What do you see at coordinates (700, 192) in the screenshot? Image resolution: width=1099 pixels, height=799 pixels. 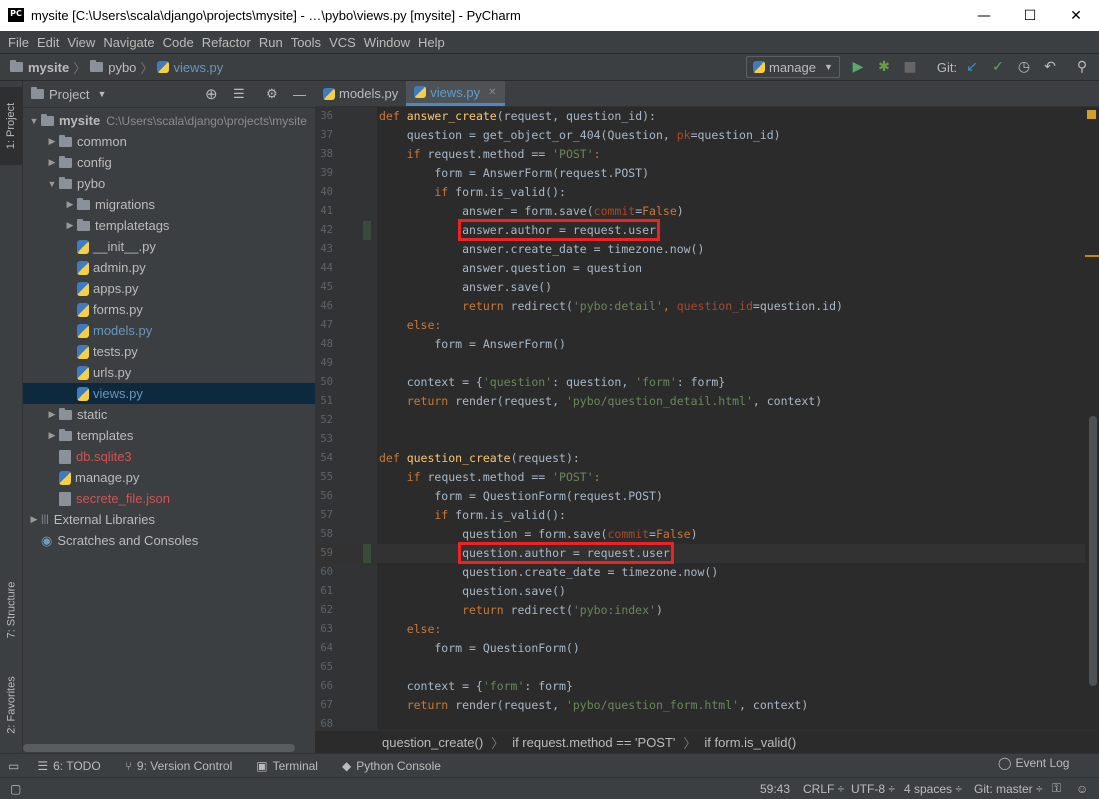 I see `code-line: 40 if form.is_valid():` at bounding box center [700, 192].